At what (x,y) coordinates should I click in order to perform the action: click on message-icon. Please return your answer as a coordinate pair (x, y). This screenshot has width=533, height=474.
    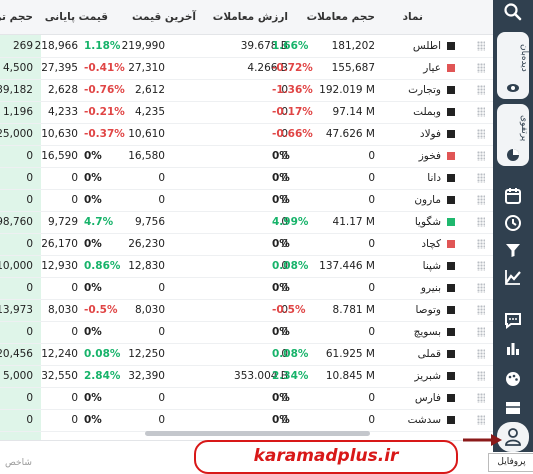
    Looking at the image, I should click on (513, 320).